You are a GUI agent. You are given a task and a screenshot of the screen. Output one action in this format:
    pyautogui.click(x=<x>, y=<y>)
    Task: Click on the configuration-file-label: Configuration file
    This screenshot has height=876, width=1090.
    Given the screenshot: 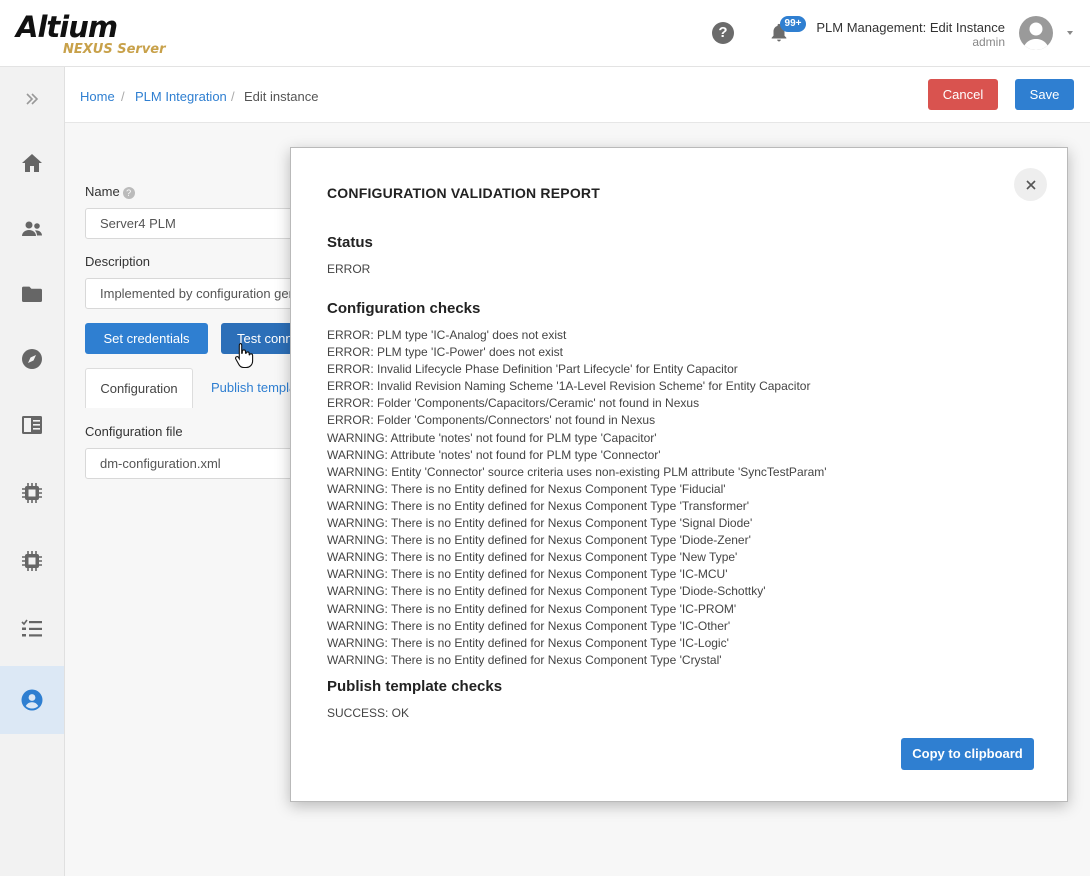 What is the action you would take?
    pyautogui.click(x=134, y=431)
    